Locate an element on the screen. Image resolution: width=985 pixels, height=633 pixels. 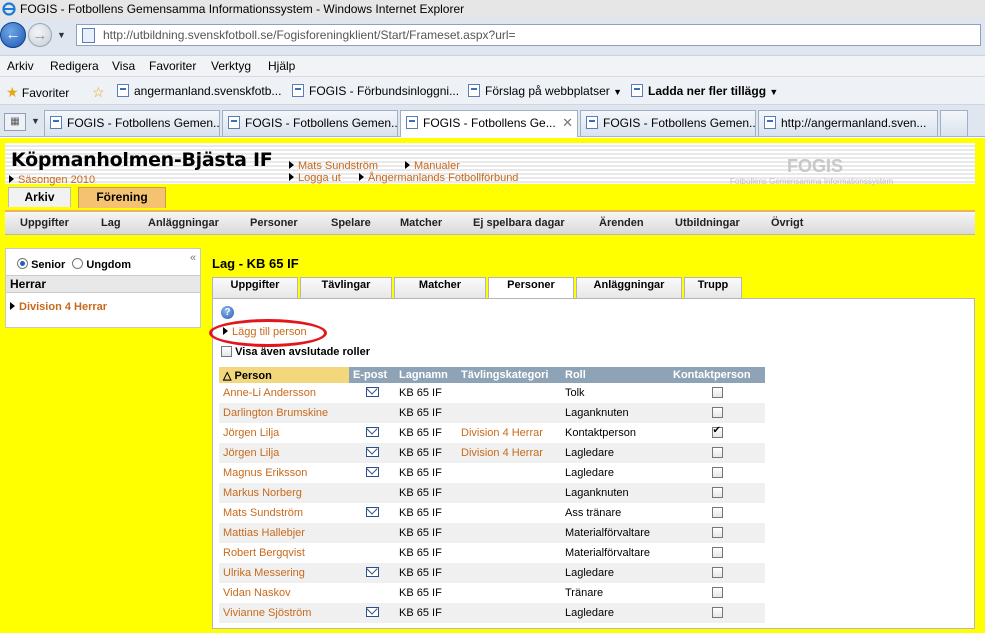
column-epost: E-post is located at coordinates (372, 375).